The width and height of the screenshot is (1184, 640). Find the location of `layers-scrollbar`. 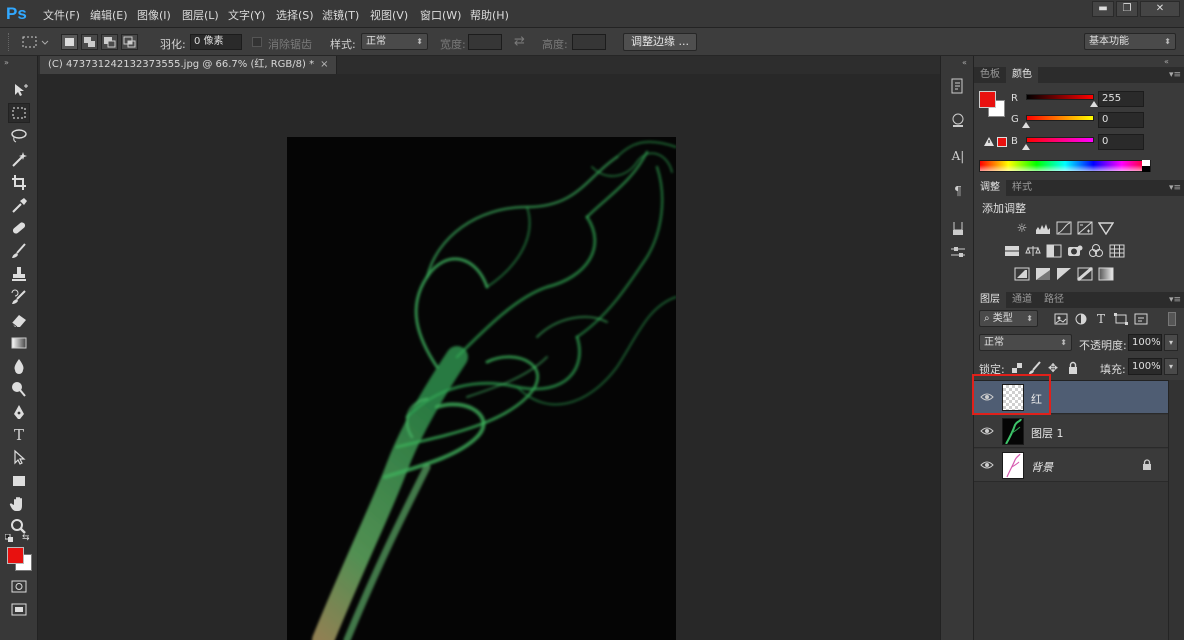

layers-scrollbar is located at coordinates (1176, 510).